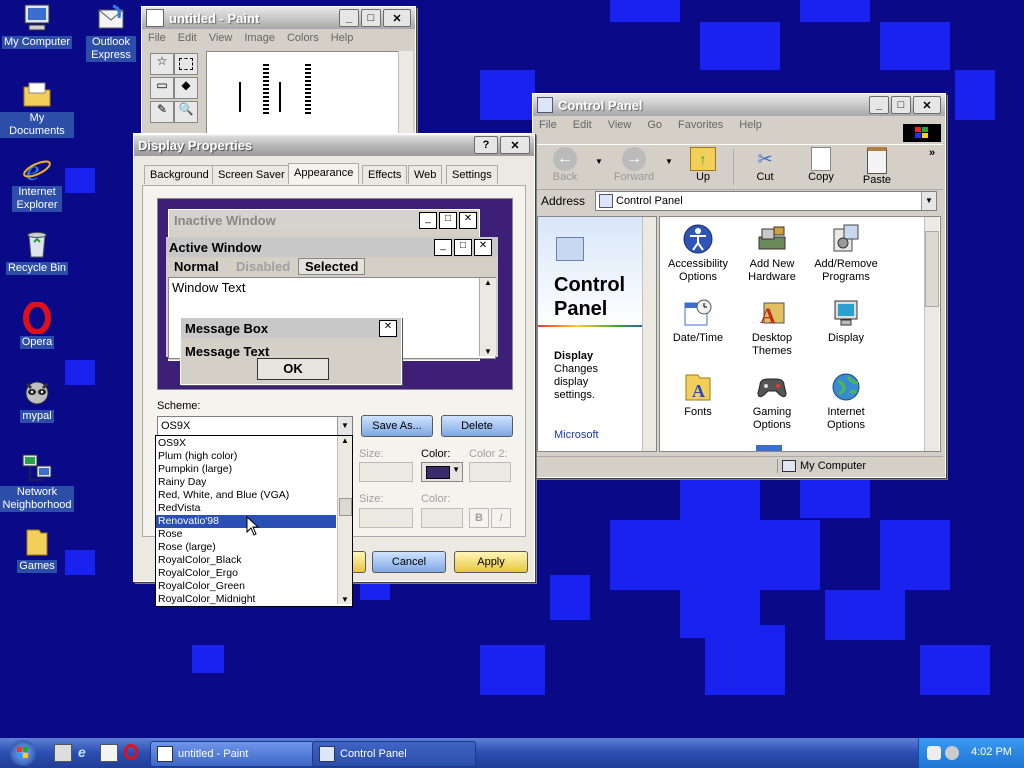  I want to click on dropdown-vscroll: ▲ ▼, so click(344, 520).